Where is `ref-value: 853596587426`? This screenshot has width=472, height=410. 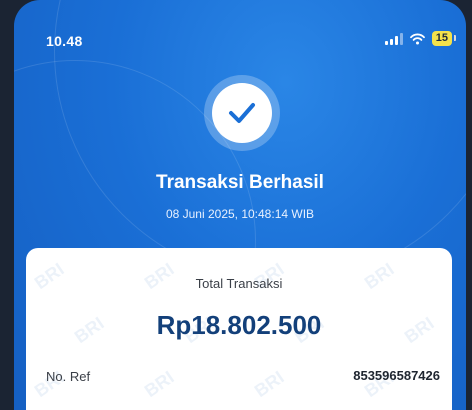 ref-value: 853596587426 is located at coordinates (396, 375).